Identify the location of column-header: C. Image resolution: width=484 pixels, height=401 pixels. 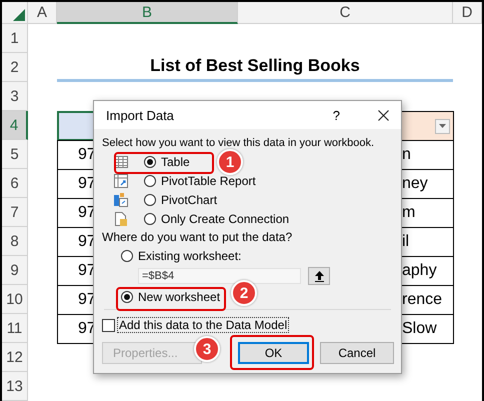
(345, 13).